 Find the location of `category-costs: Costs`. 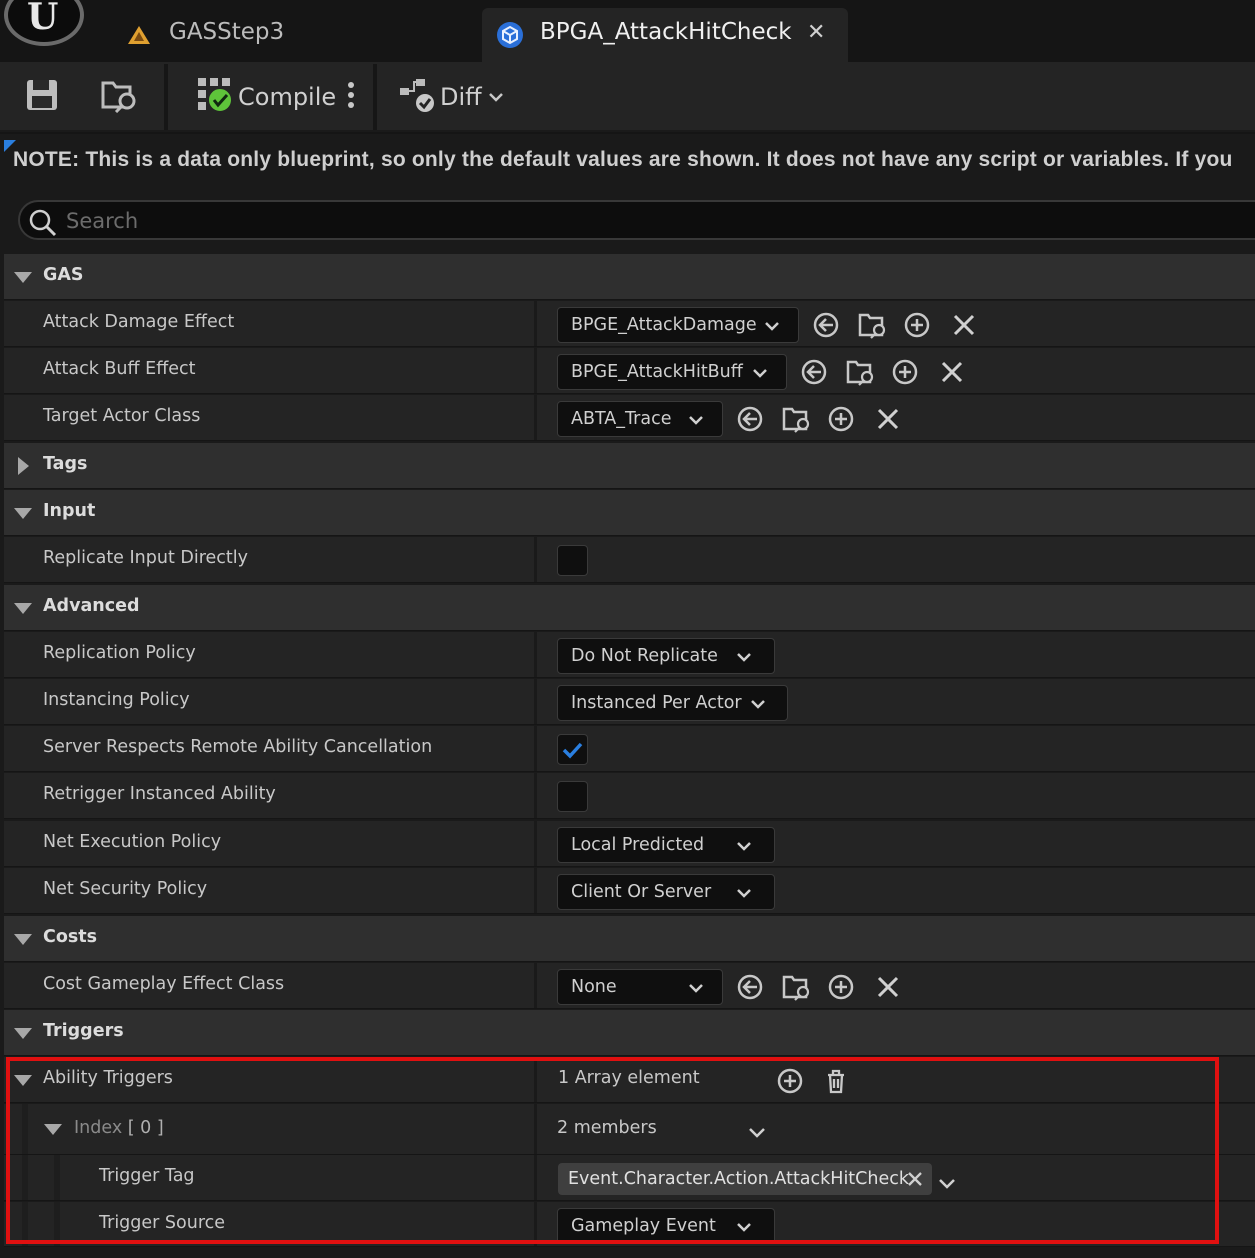

category-costs: Costs is located at coordinates (629, 939).